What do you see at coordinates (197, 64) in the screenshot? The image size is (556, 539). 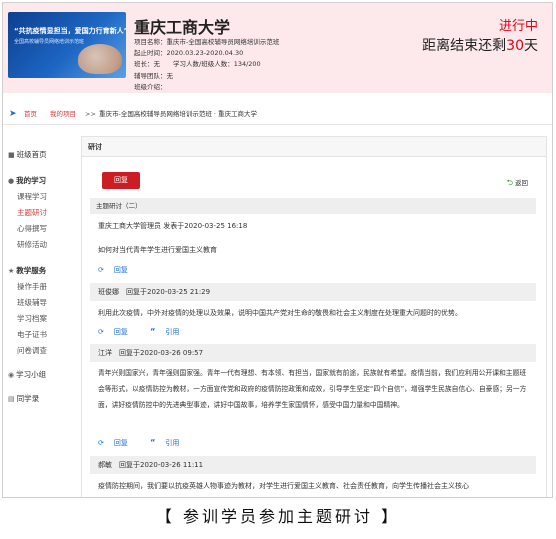 I see `class-info: 班长：无 学习人数/班级人数：134/200` at bounding box center [197, 64].